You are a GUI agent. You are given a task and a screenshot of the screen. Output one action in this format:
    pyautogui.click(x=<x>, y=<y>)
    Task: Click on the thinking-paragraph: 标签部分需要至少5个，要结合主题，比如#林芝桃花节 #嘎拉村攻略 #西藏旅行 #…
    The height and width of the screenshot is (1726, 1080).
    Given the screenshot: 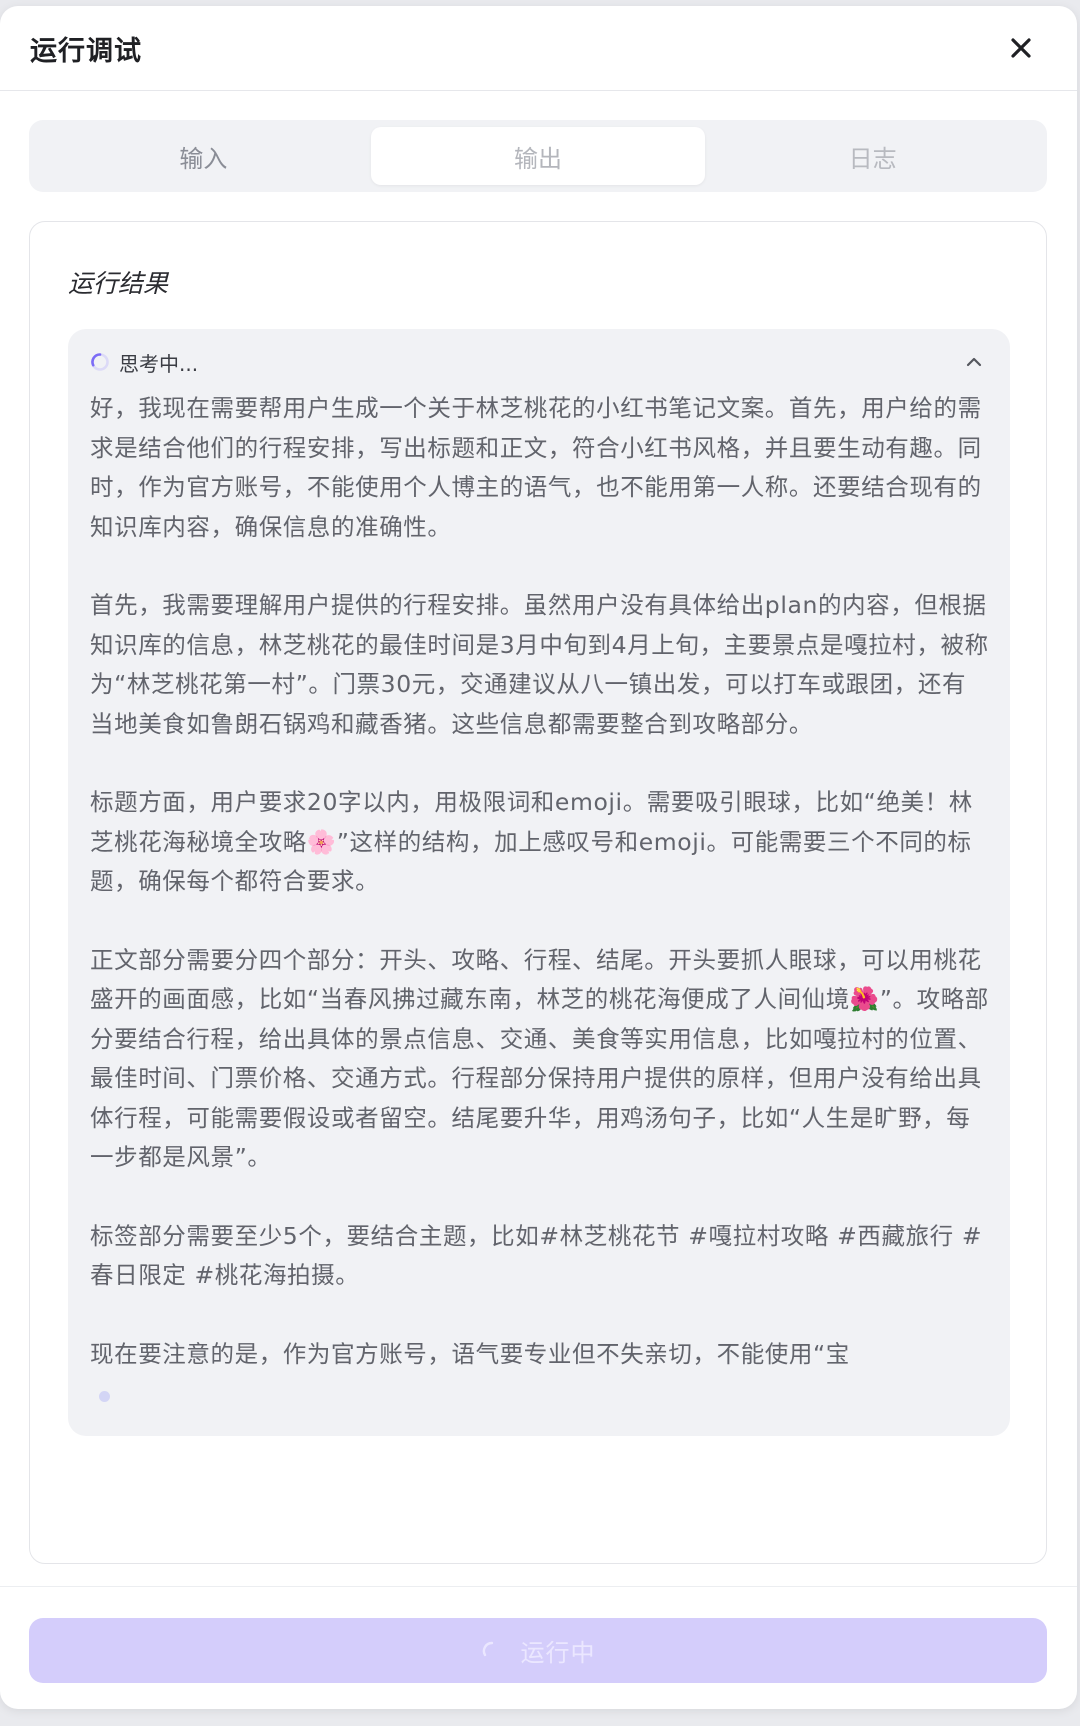 What is the action you would take?
    pyautogui.click(x=536, y=1255)
    